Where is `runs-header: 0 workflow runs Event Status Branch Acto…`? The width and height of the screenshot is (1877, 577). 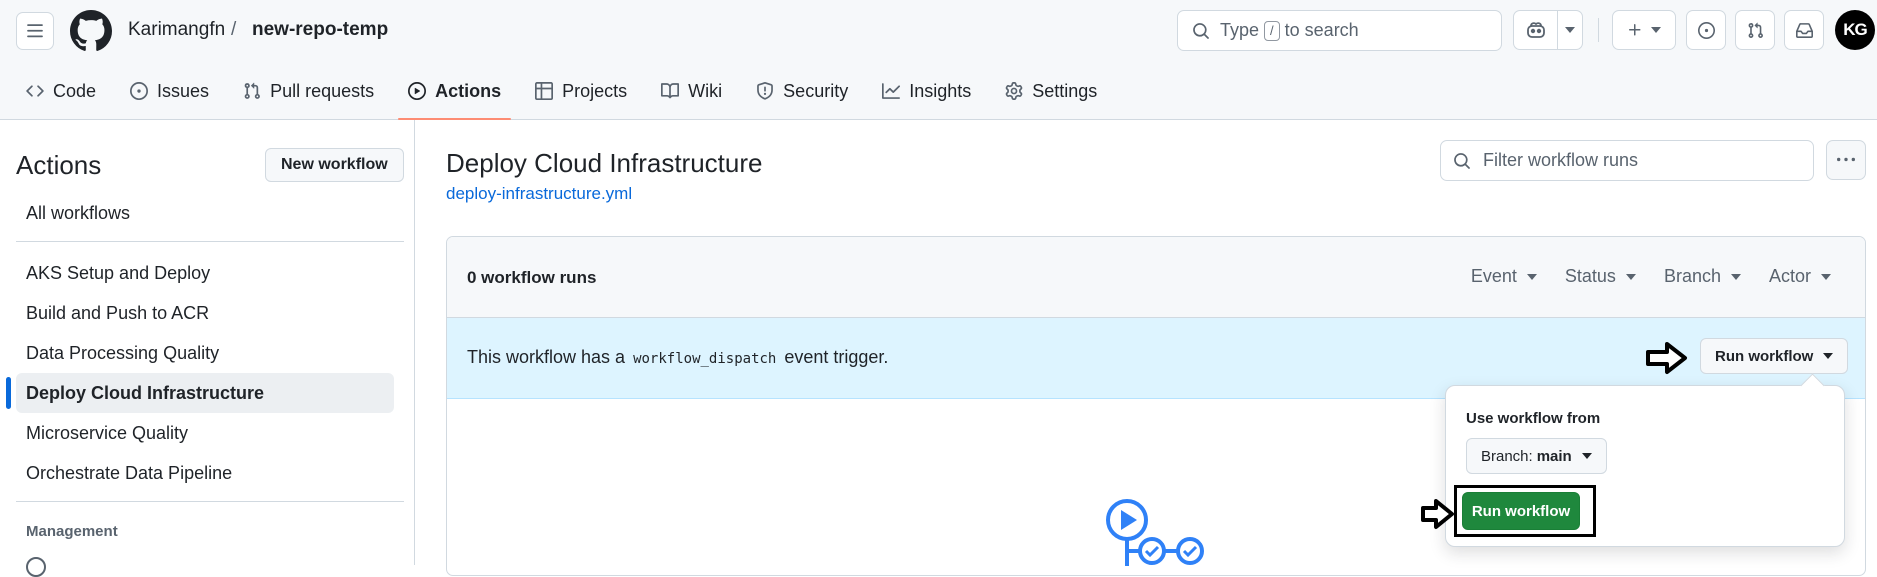
runs-header: 0 workflow runs Event Status Branch Acto… is located at coordinates (1156, 277).